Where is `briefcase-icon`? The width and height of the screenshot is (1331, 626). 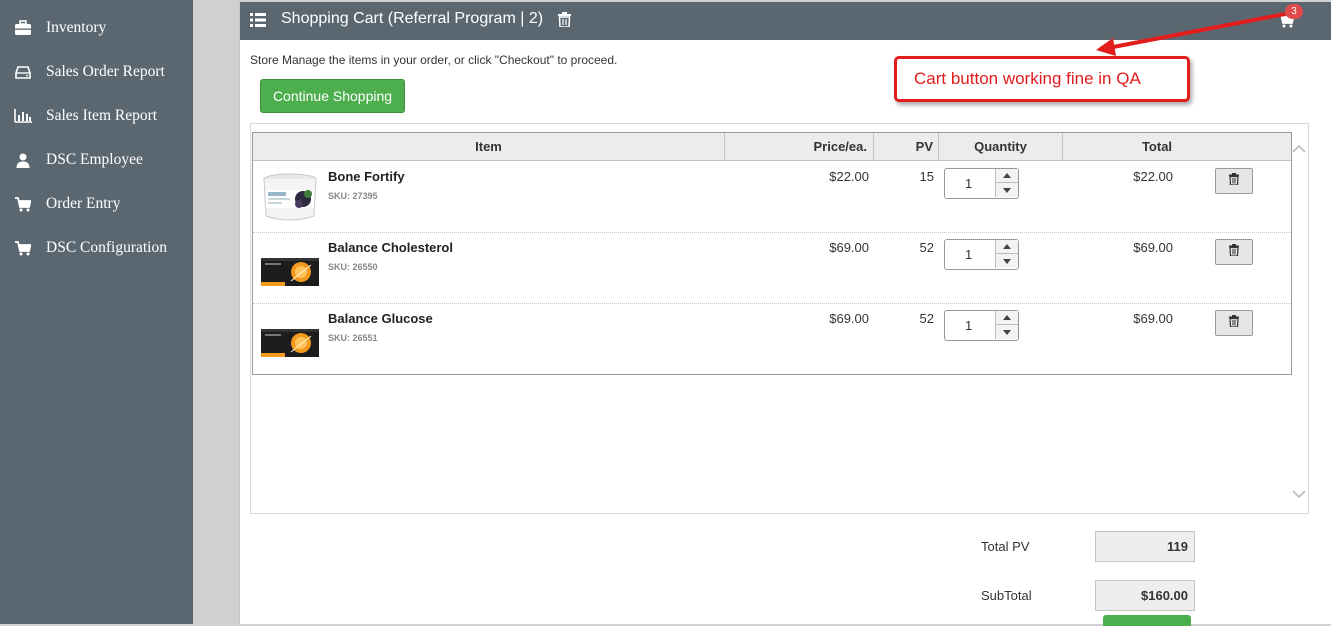
briefcase-icon is located at coordinates (23, 28).